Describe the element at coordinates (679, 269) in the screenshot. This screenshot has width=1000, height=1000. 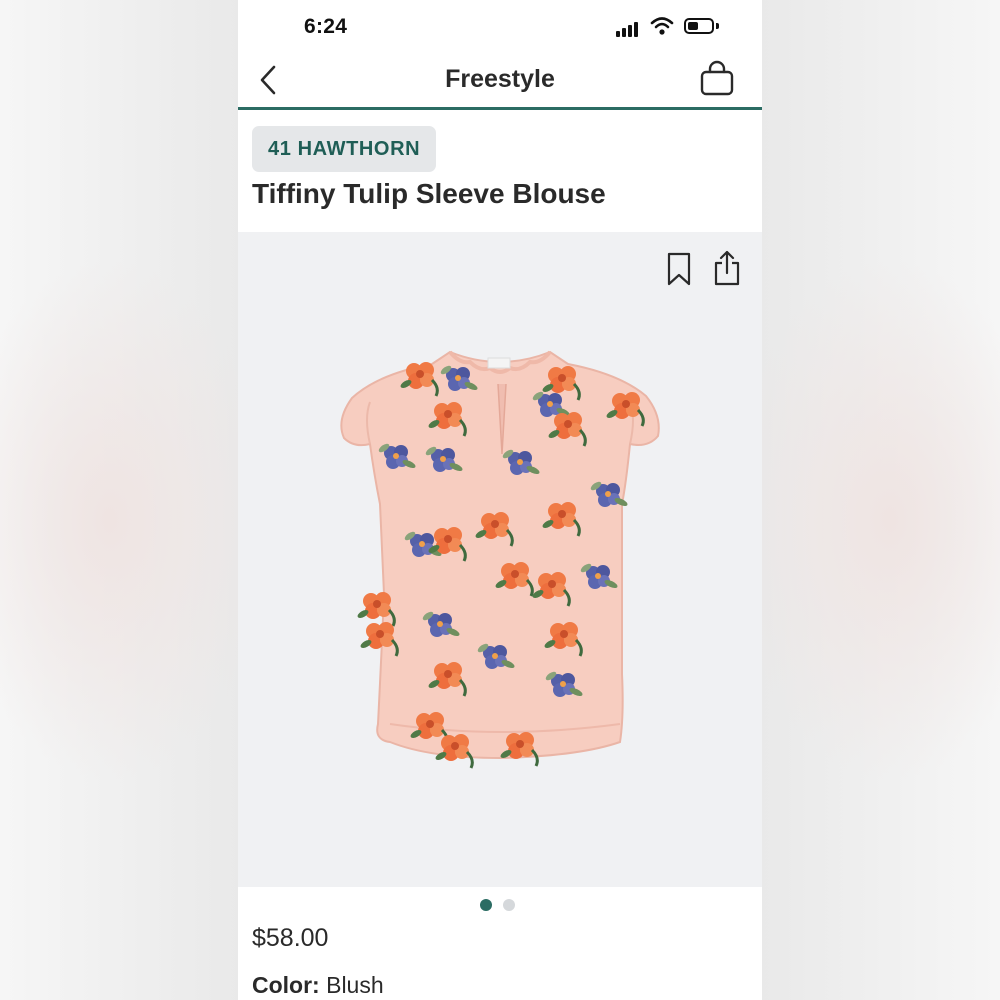
I see `bookmark-icon` at that location.